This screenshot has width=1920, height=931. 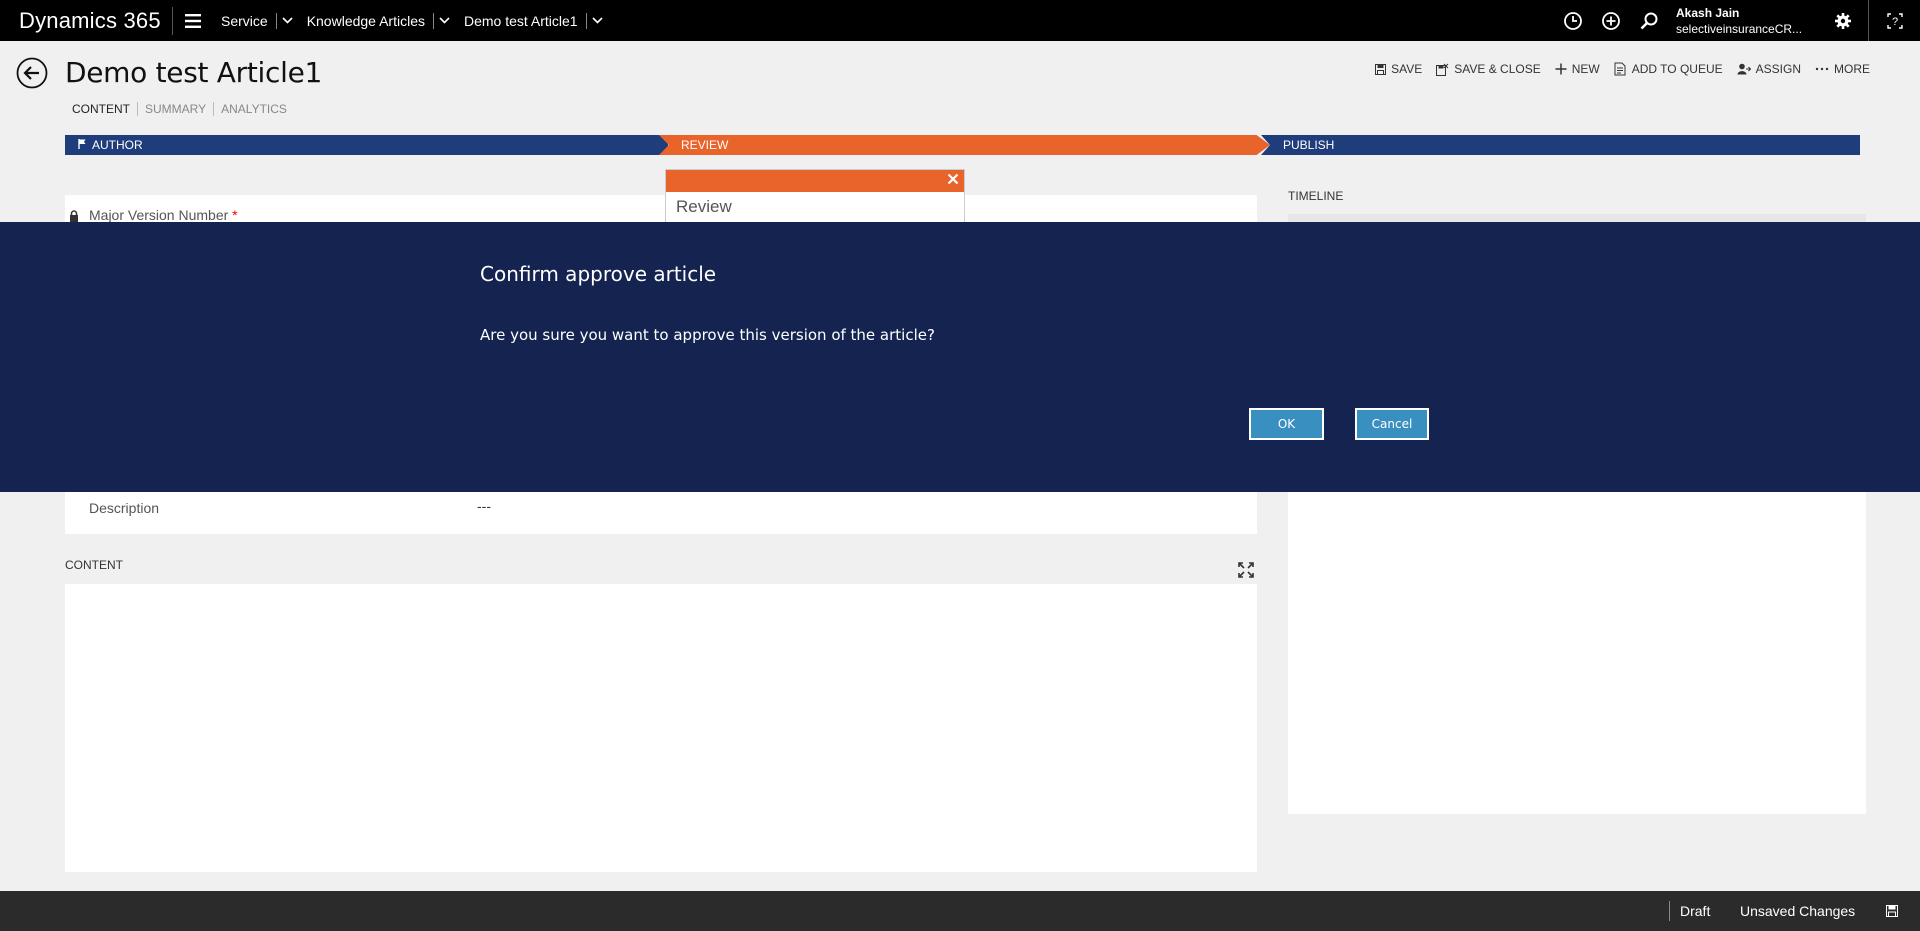 I want to click on content-section-label: CONTENT, so click(x=94, y=565).